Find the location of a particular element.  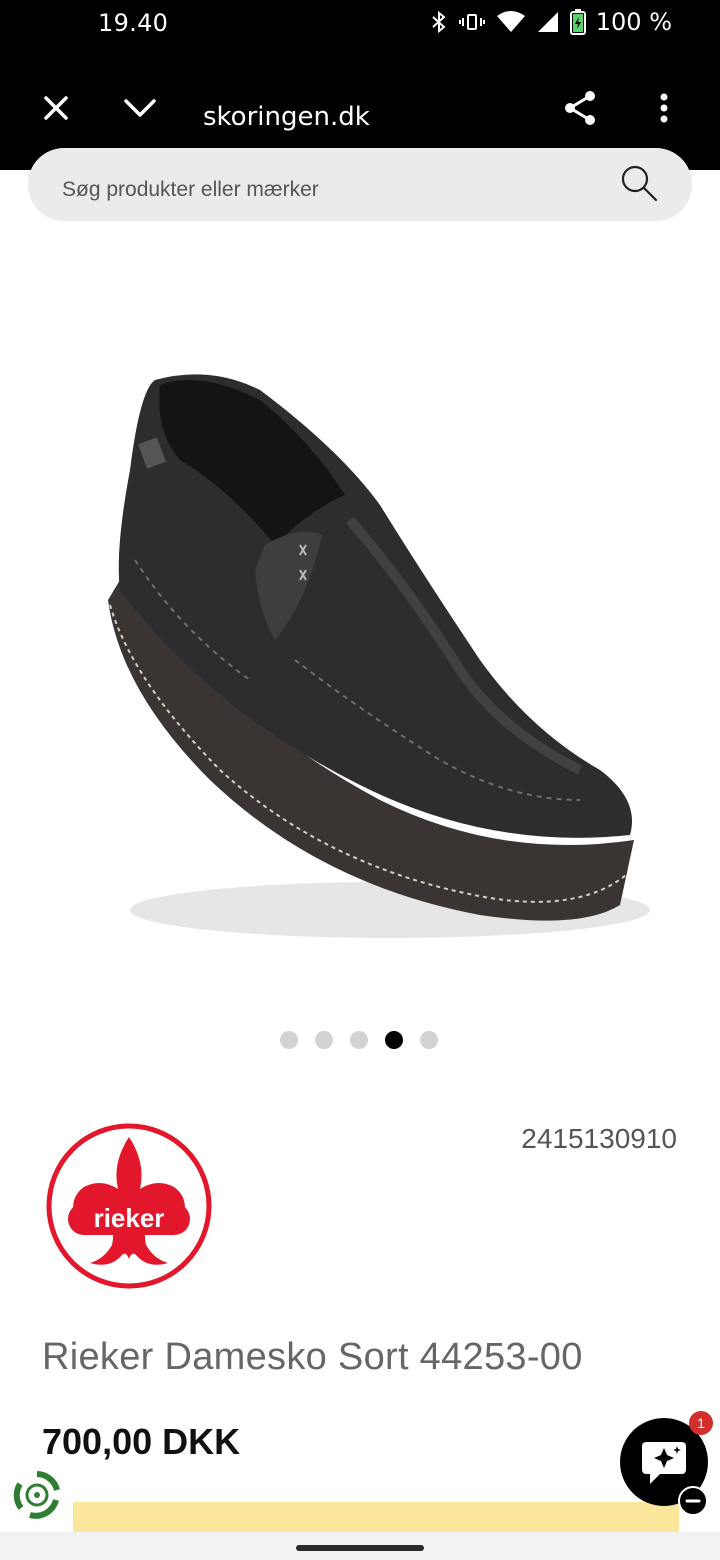

add-to-cart-button is located at coordinates (376, 1517).